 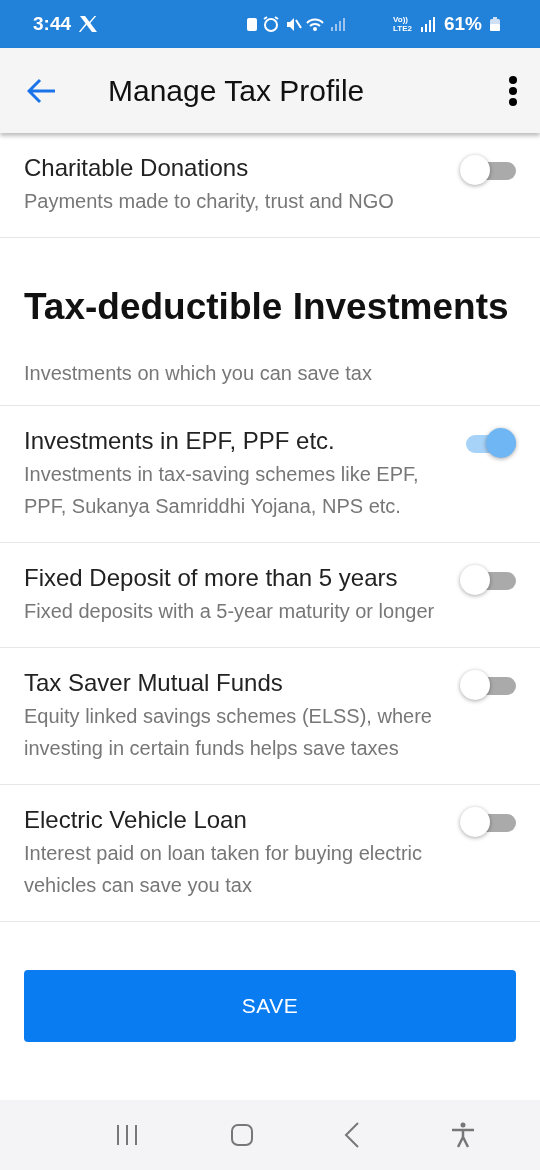 What do you see at coordinates (241, 1135) in the screenshot?
I see `home-icon` at bounding box center [241, 1135].